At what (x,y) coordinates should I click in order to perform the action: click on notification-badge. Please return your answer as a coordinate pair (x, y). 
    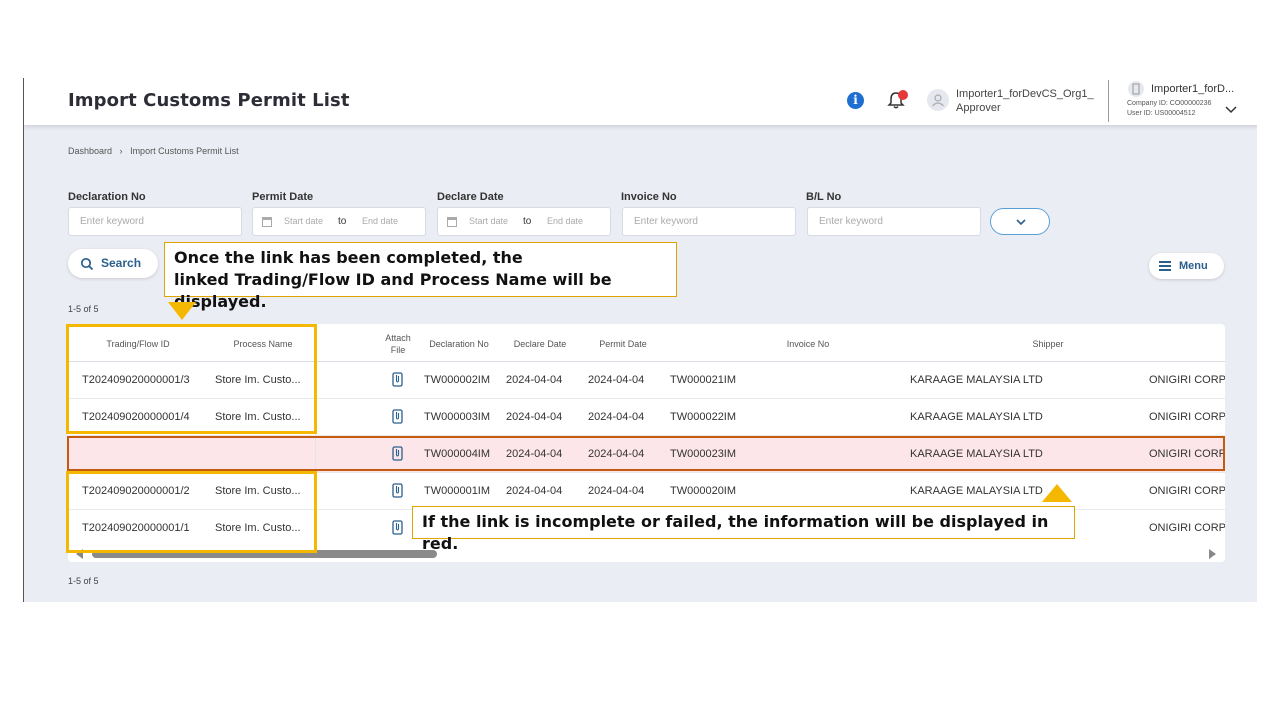
    Looking at the image, I should click on (903, 95).